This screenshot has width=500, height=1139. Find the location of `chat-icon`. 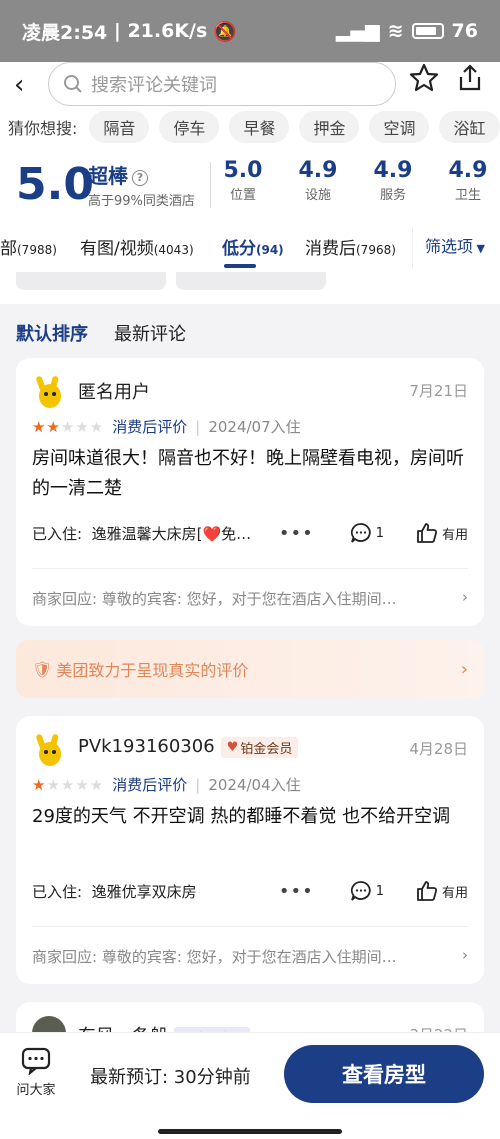

chat-icon is located at coordinates (36, 1061).